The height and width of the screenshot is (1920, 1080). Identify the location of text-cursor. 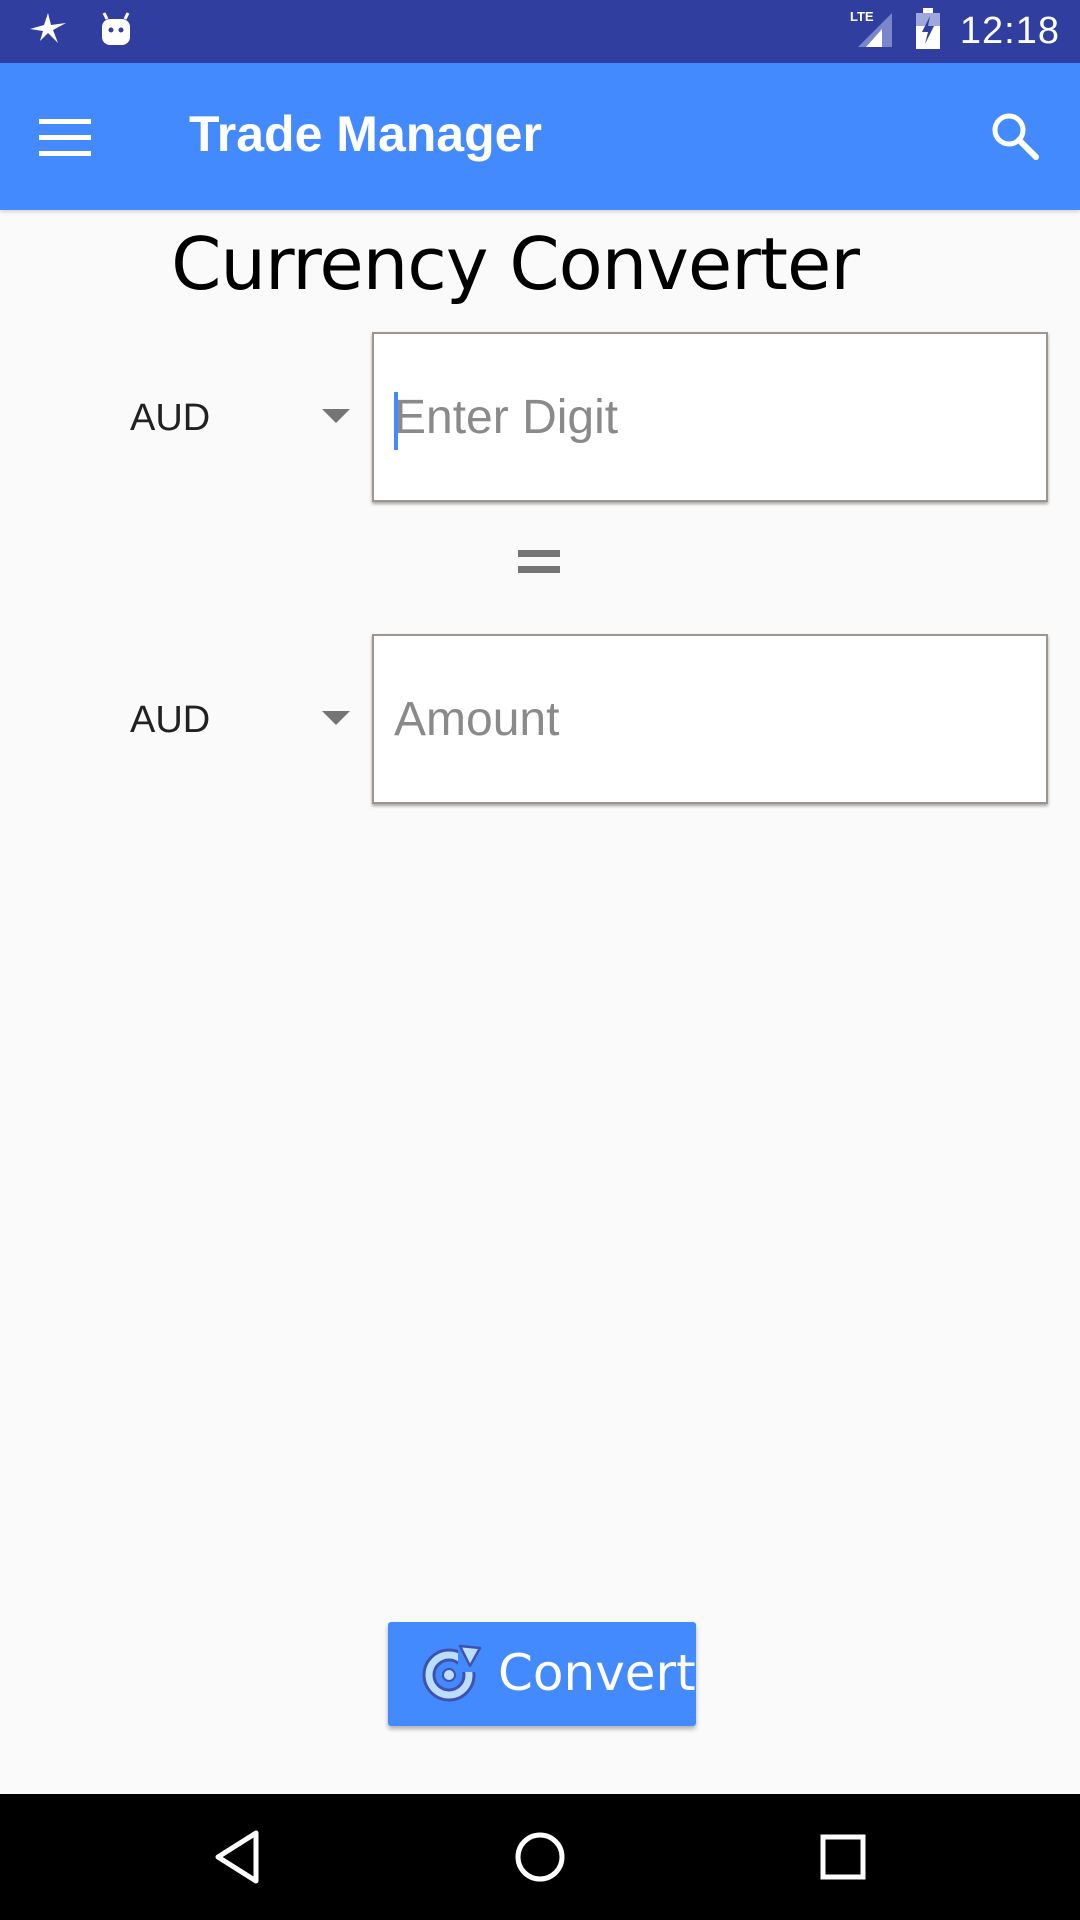
(396, 421).